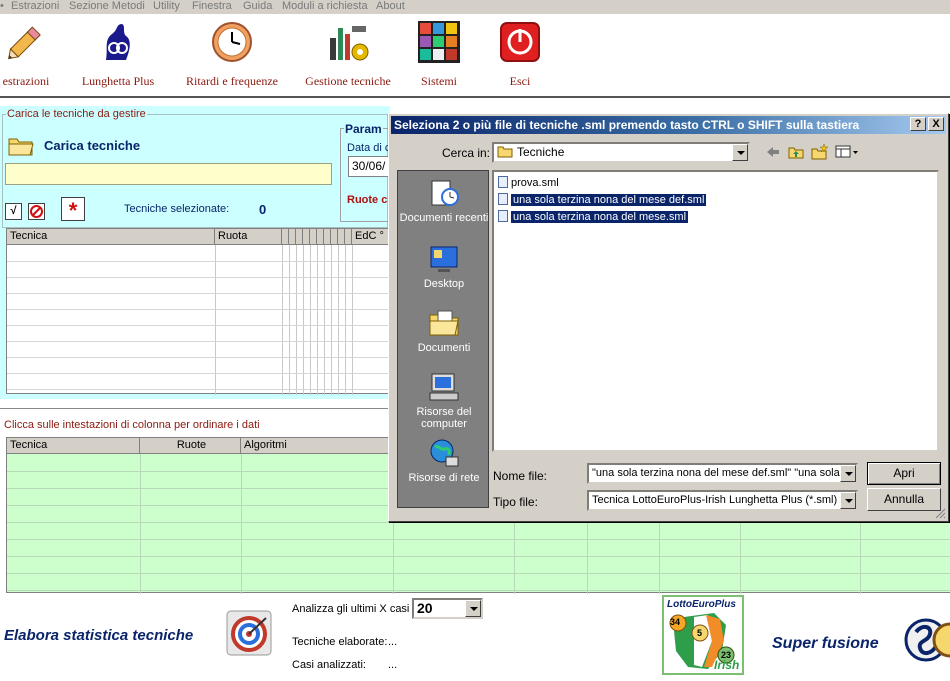 The image size is (950, 681). What do you see at coordinates (2, 6) in the screenshot?
I see `menu-arrow-icon: •` at bounding box center [2, 6].